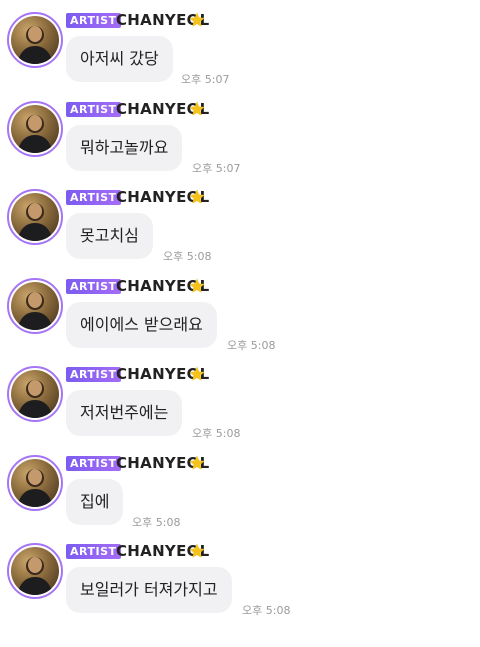 This screenshot has height=647, width=480. What do you see at coordinates (240, 499) in the screenshot?
I see `chat-message: ARTIST CHANYEOL 집에 오후 5:08` at bounding box center [240, 499].